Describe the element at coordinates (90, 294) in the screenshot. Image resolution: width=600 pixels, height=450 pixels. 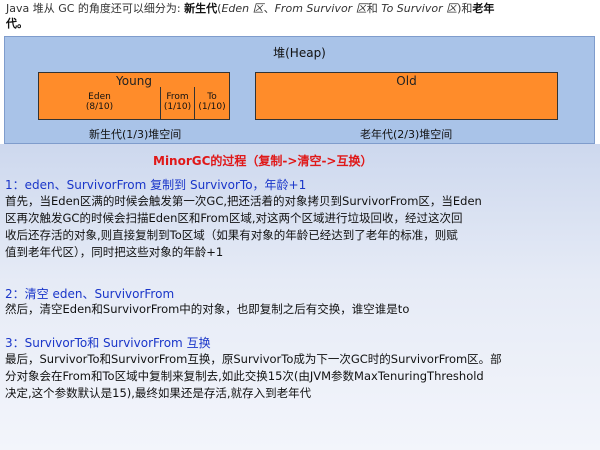
I see `step2-title: 2：清空 eden、SurvivorFrom` at that location.